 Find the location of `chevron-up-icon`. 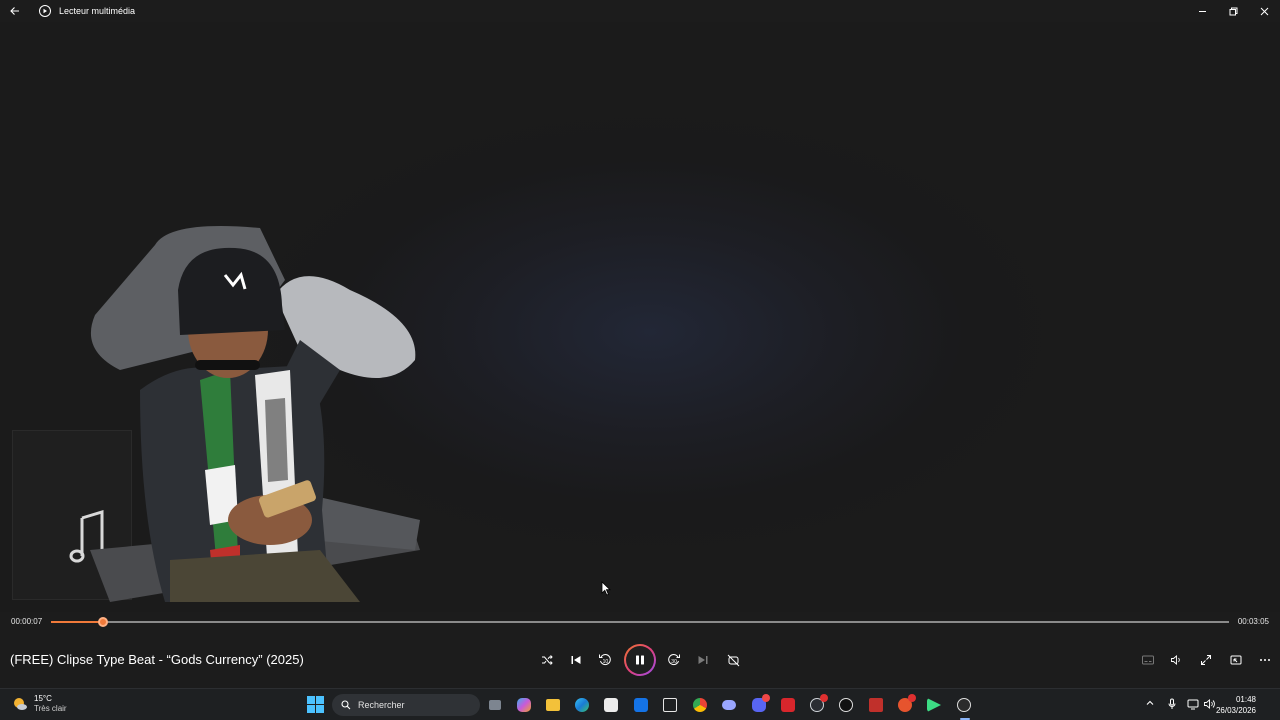

chevron-up-icon is located at coordinates (1150, 703).